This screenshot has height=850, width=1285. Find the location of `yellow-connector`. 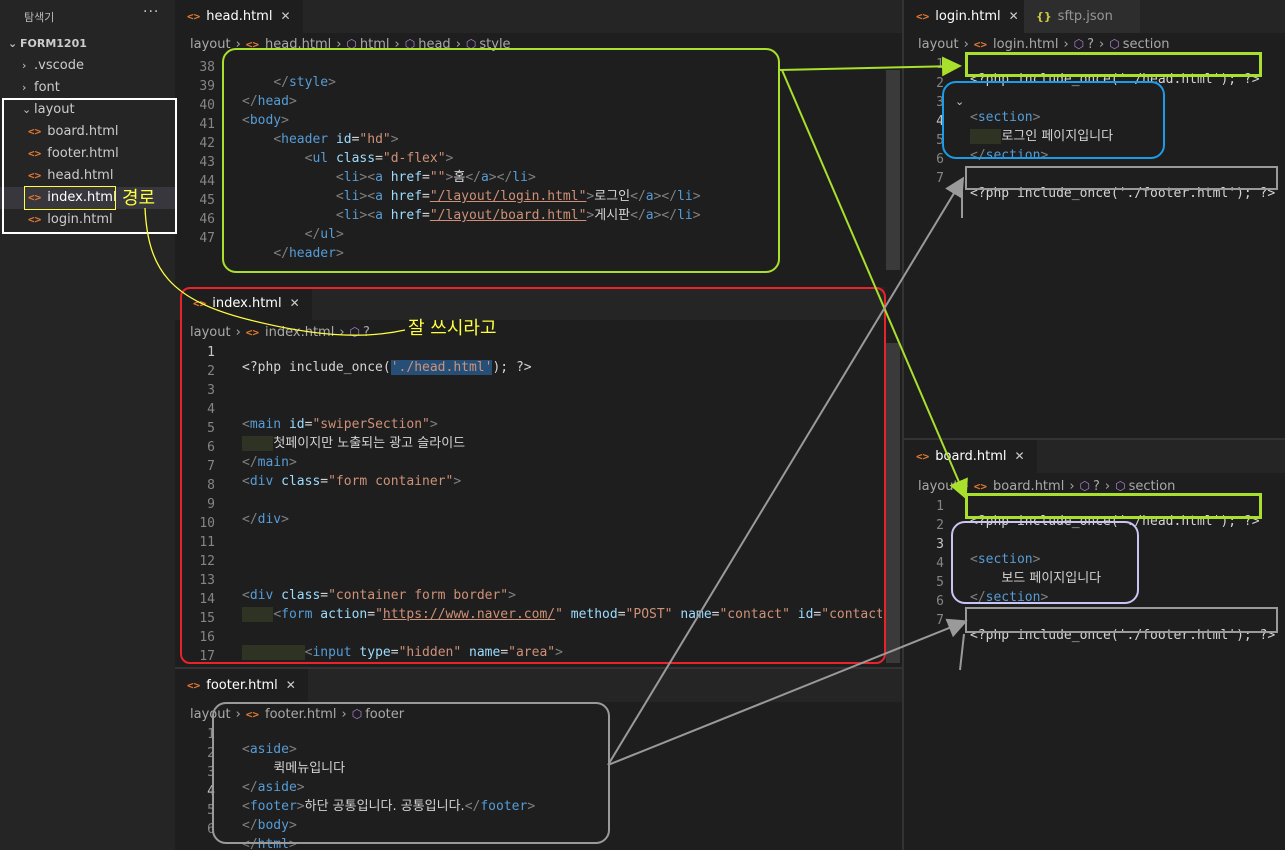

yellow-connector is located at coordinates (275, 271).